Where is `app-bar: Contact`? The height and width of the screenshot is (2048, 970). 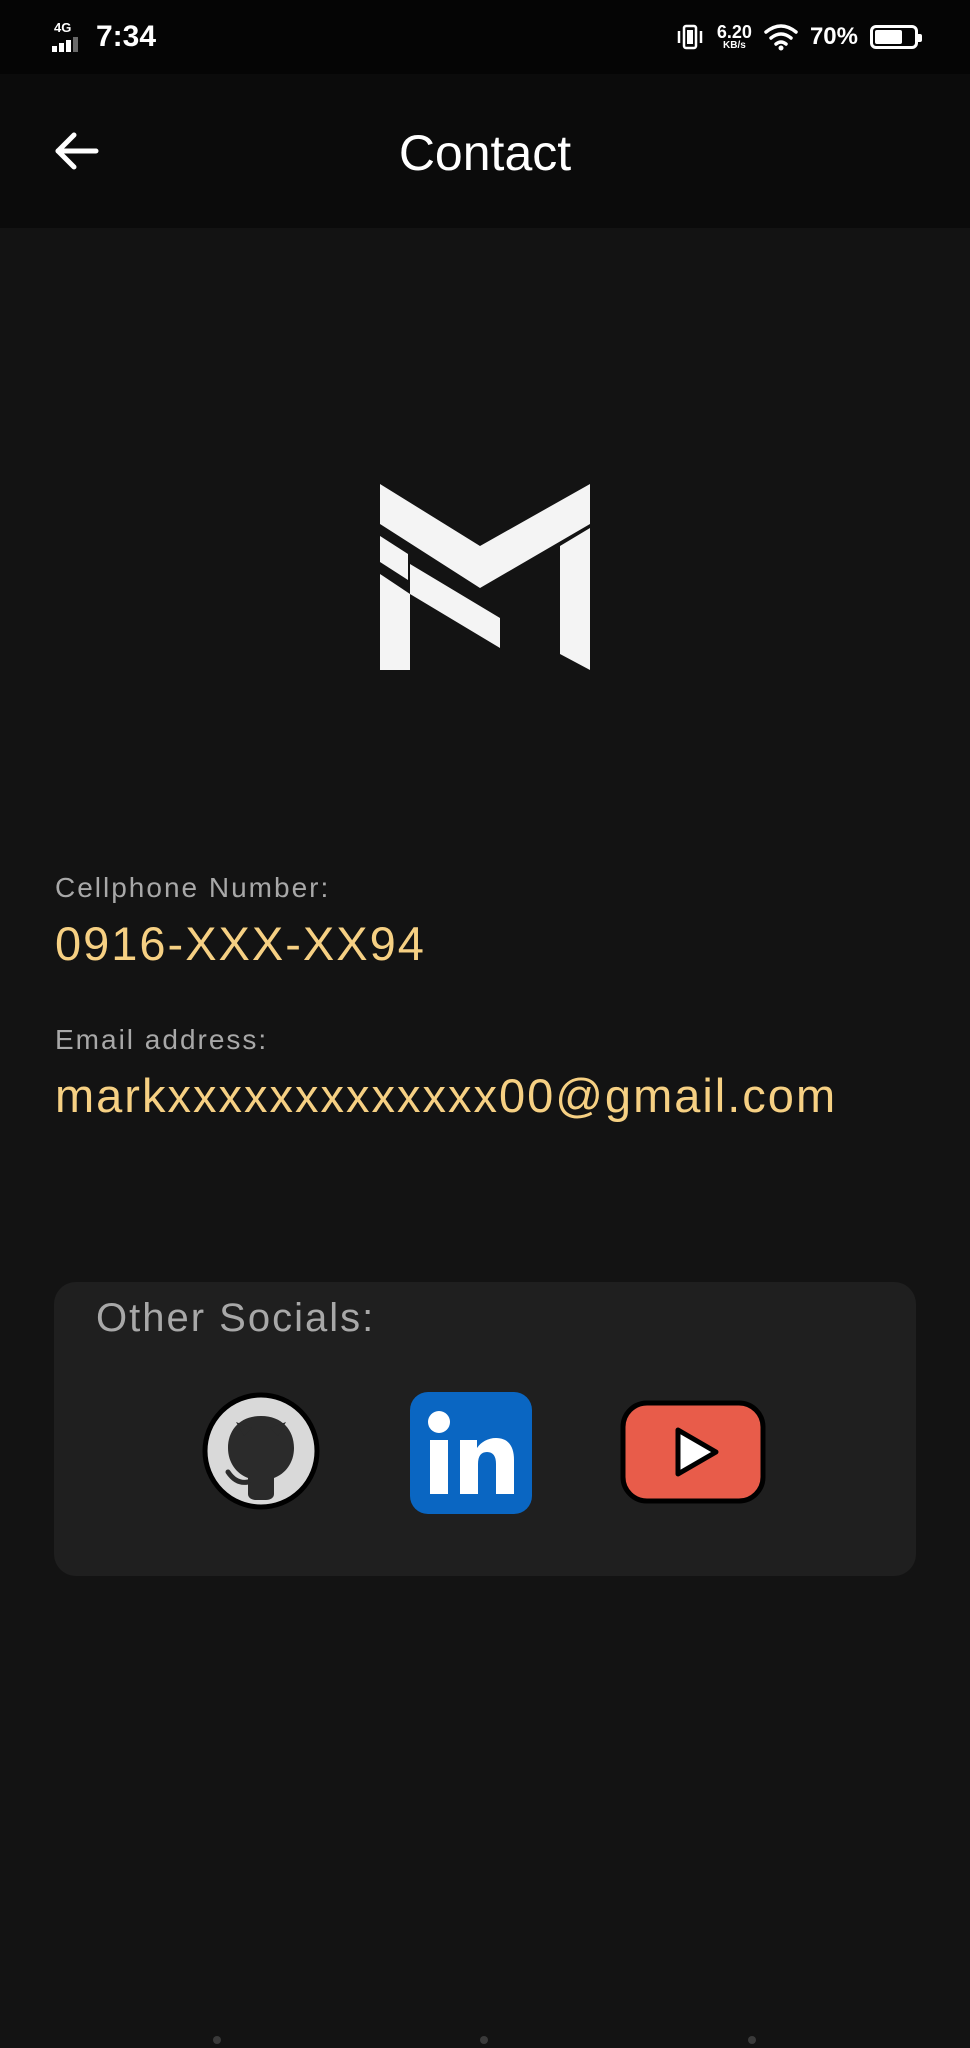
app-bar: Contact is located at coordinates (485, 151).